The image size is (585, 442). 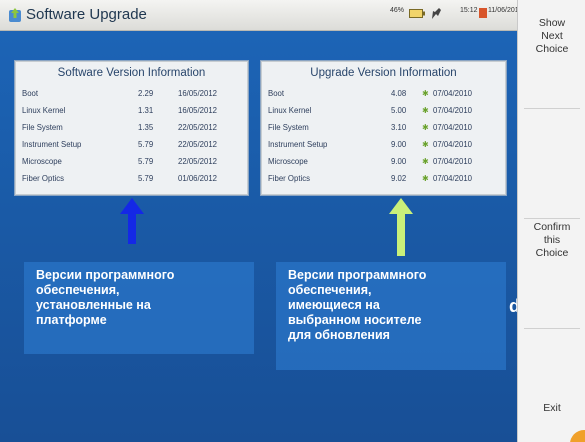 I want to click on button-label: this, so click(x=552, y=240).